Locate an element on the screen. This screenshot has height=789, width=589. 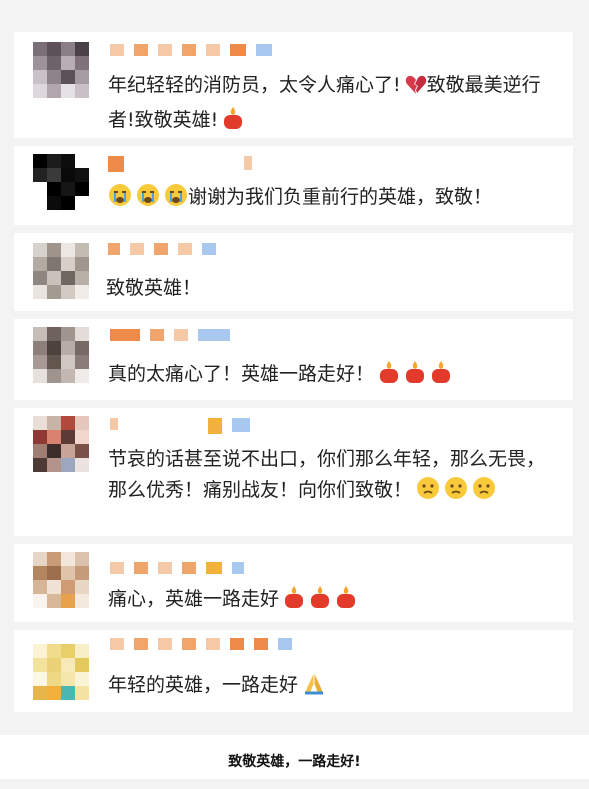
comment-text: 真的太痛心了！英雄一路走好！ is located at coordinates (332, 376).